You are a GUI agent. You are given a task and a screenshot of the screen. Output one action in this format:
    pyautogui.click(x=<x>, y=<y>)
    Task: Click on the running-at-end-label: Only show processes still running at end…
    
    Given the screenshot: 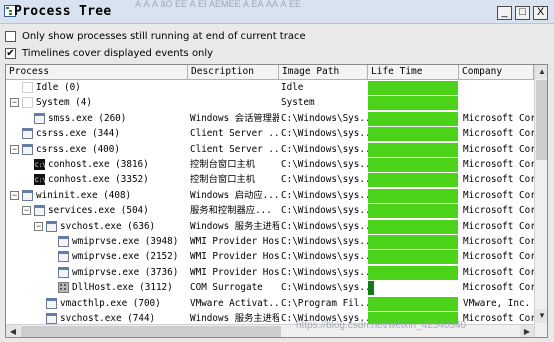 What is the action you would take?
    pyautogui.click(x=164, y=36)
    